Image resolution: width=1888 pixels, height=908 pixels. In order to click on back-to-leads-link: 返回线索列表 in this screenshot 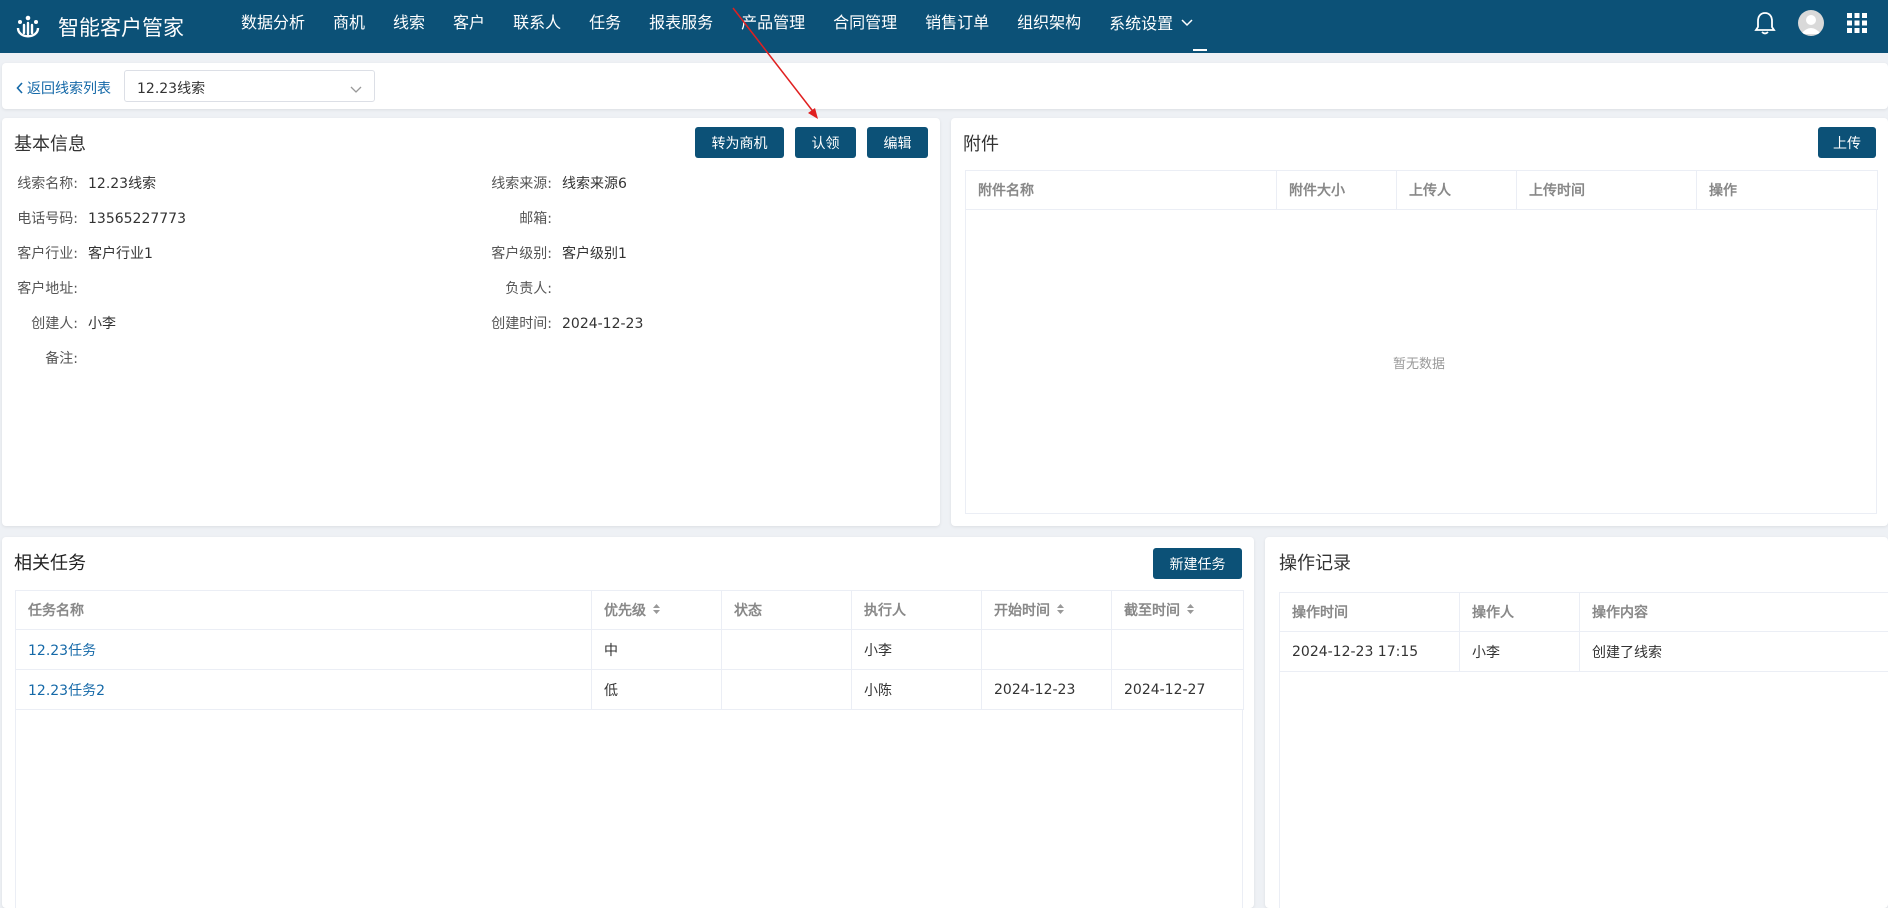, I will do `click(63, 88)`.